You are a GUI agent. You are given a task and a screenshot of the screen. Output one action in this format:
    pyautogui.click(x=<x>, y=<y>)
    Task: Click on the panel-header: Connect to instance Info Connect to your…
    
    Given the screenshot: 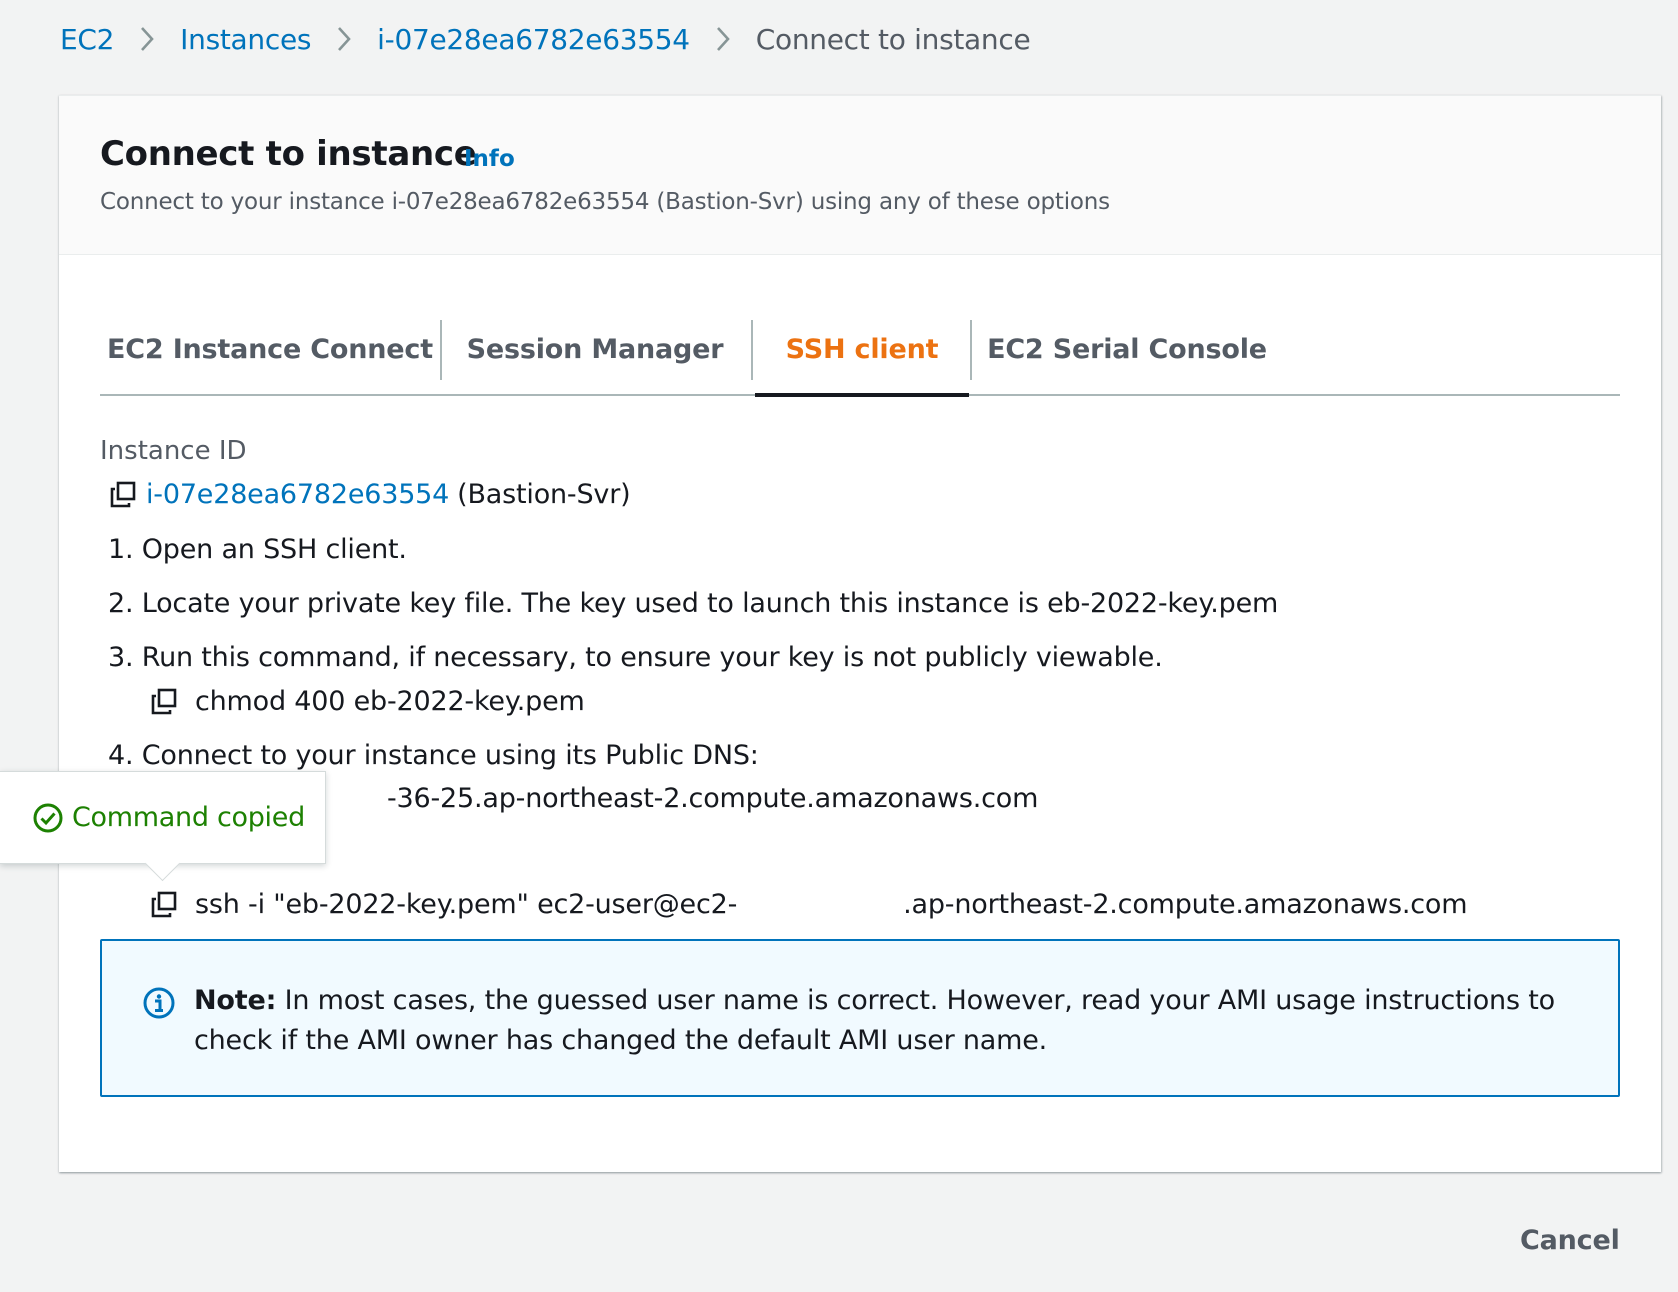 What is the action you would take?
    pyautogui.click(x=860, y=175)
    